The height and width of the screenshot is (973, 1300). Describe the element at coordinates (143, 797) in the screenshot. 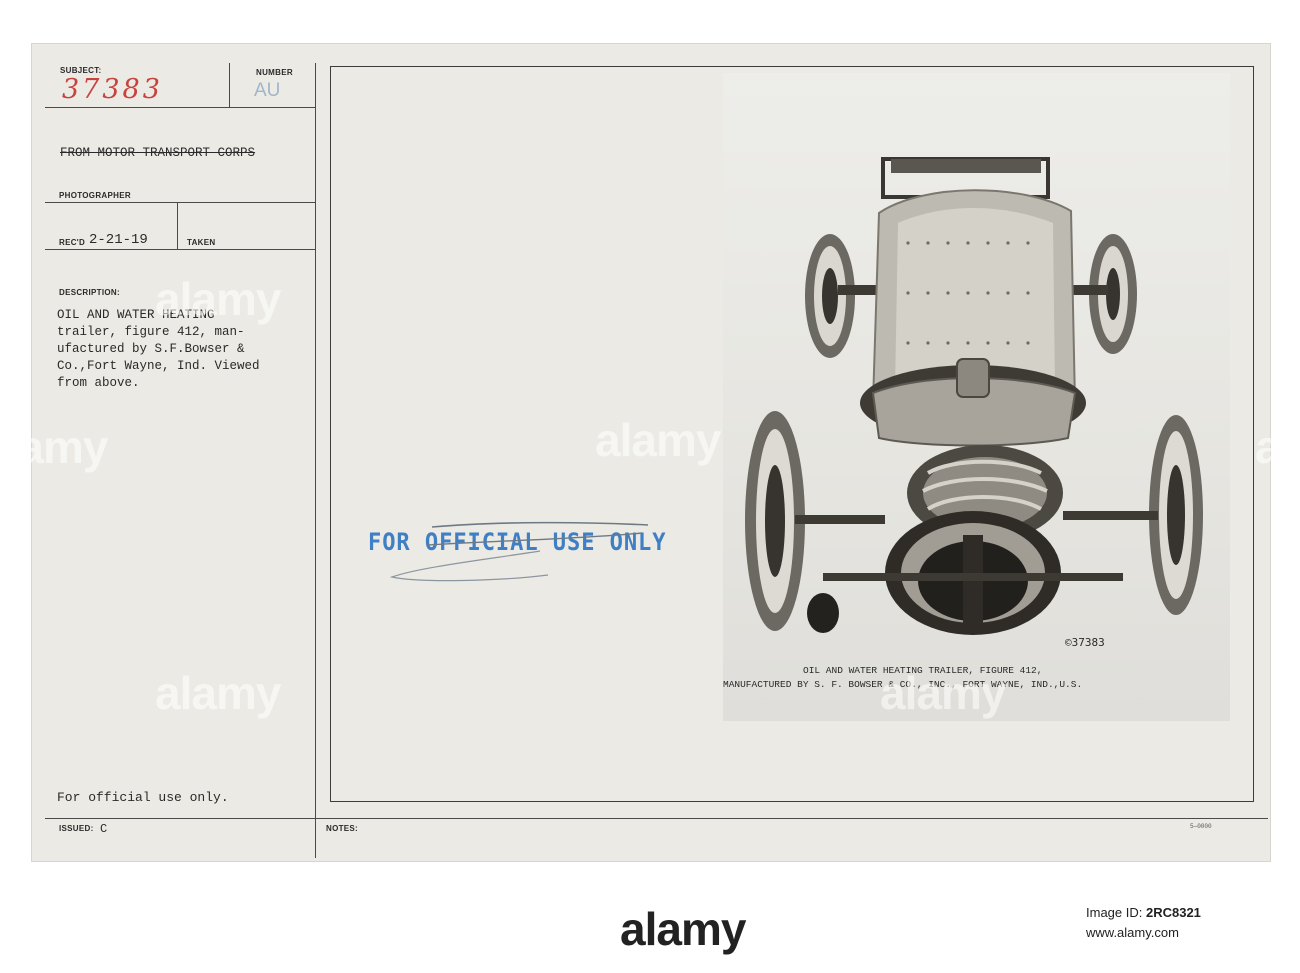

I see `official-use-note: For official use only.` at that location.